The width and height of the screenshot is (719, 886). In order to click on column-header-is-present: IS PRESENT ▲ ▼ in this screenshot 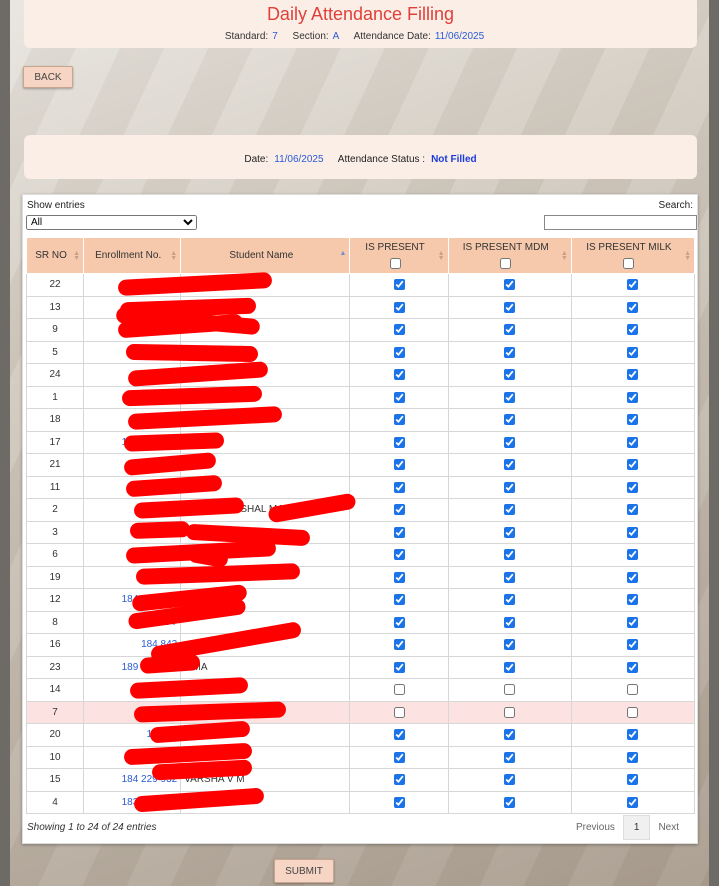, I will do `click(399, 255)`.